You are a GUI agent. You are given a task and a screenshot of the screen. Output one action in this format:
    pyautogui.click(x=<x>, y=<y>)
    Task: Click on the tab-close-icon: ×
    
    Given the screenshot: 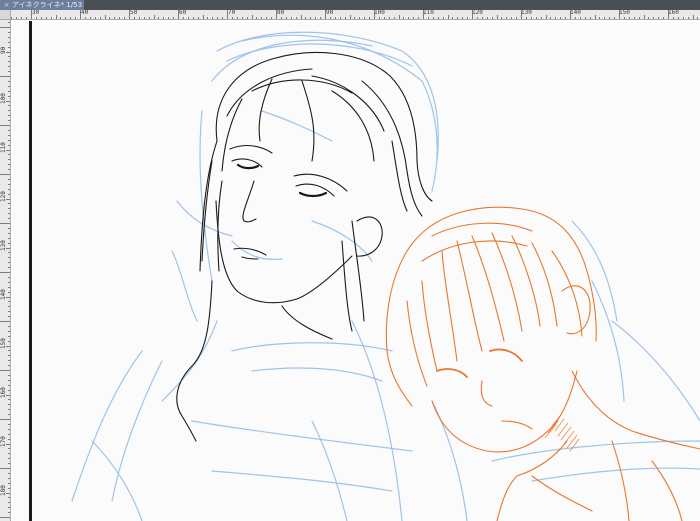 What is the action you would take?
    pyautogui.click(x=6, y=5)
    